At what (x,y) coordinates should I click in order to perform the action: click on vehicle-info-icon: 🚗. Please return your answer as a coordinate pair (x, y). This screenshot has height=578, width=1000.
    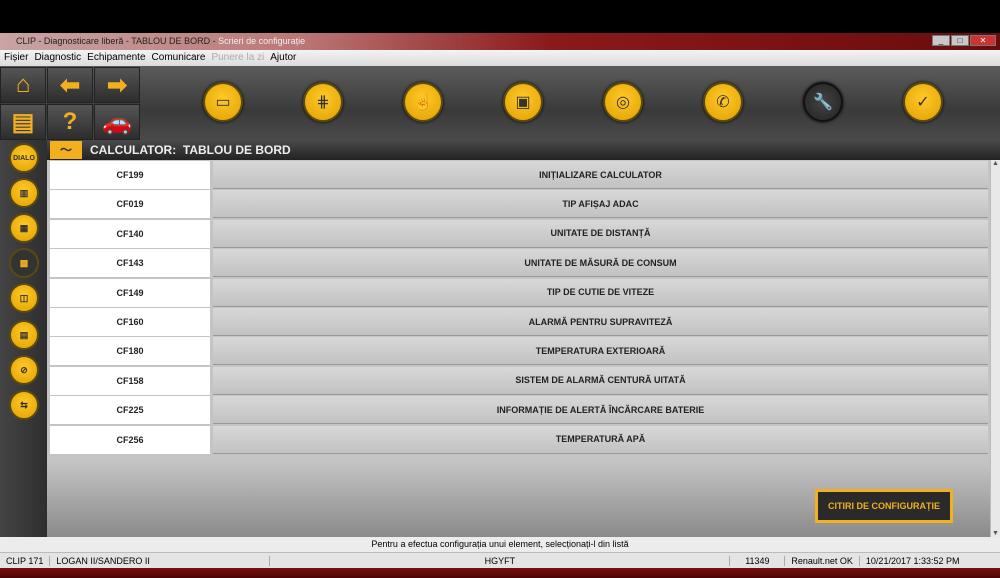
    Looking at the image, I should click on (117, 122).